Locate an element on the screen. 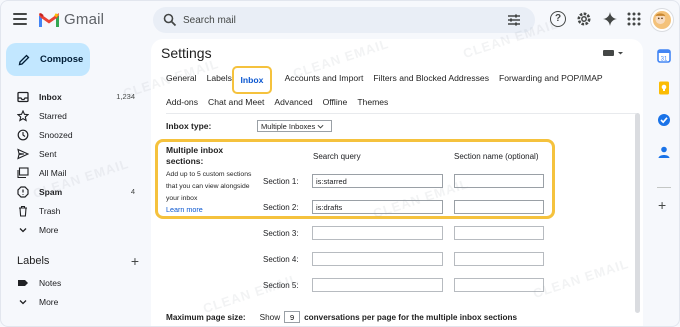 The height and width of the screenshot is (327, 680). section-3-name-input is located at coordinates (499, 233).